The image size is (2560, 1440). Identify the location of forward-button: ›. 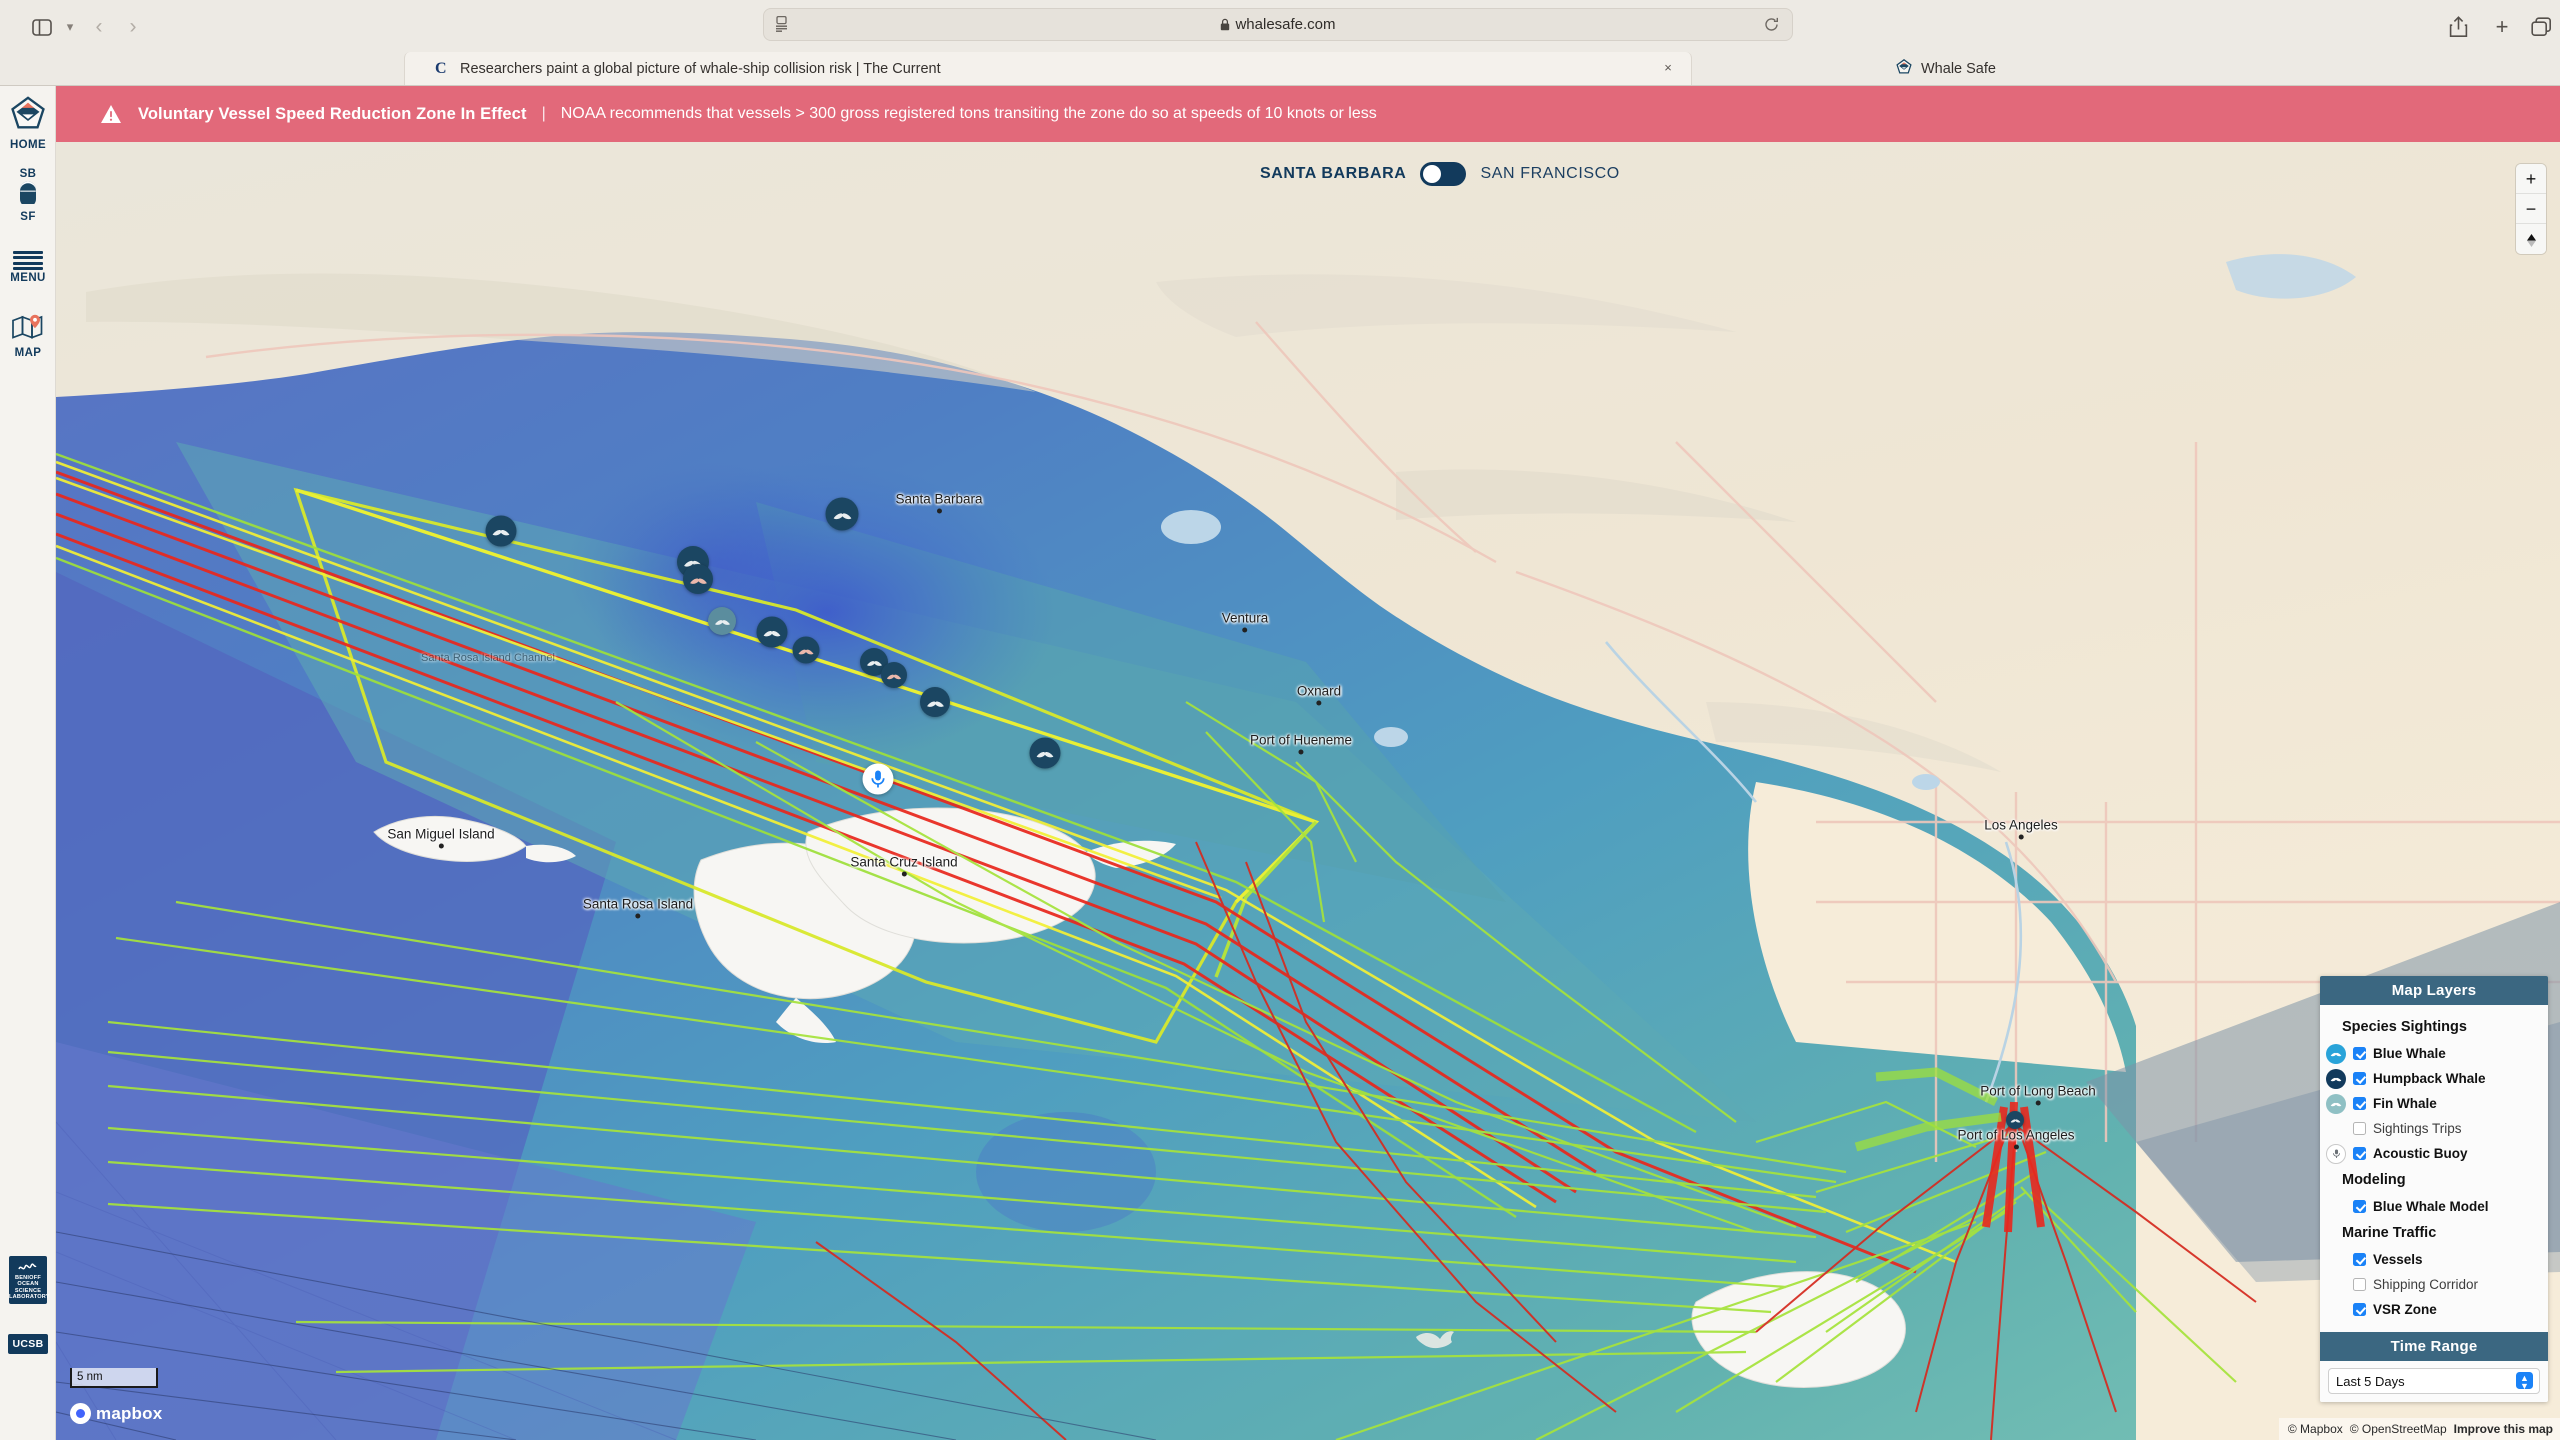
(133, 27).